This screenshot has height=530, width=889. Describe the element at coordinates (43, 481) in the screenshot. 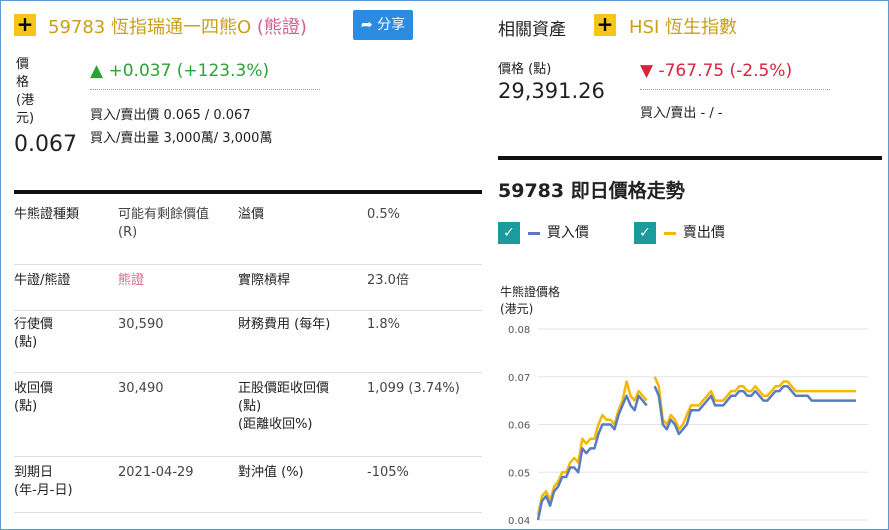

I see `detail-label: 到期日 (年-月-日)` at that location.